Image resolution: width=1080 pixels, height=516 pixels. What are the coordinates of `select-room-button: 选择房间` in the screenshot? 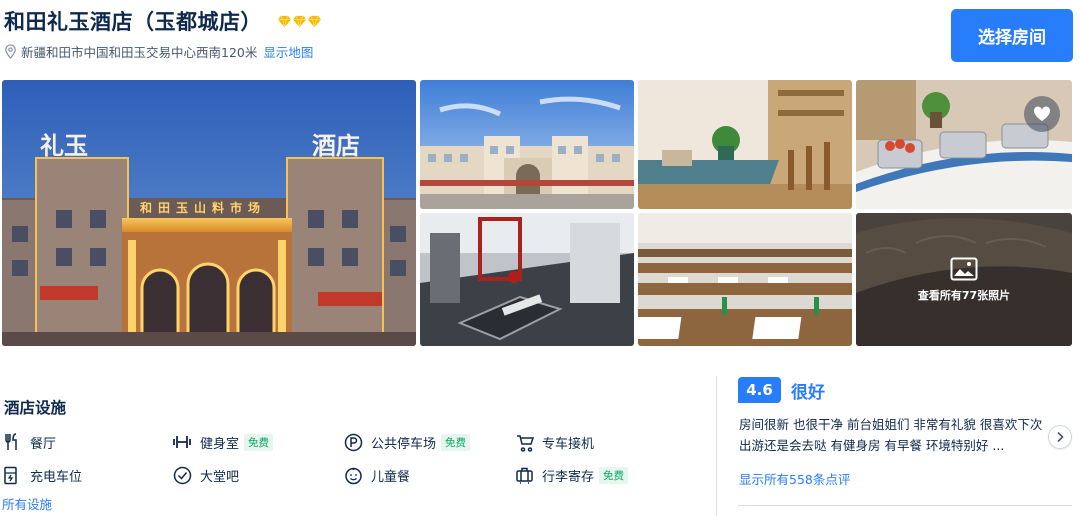 It's located at (1012, 35).